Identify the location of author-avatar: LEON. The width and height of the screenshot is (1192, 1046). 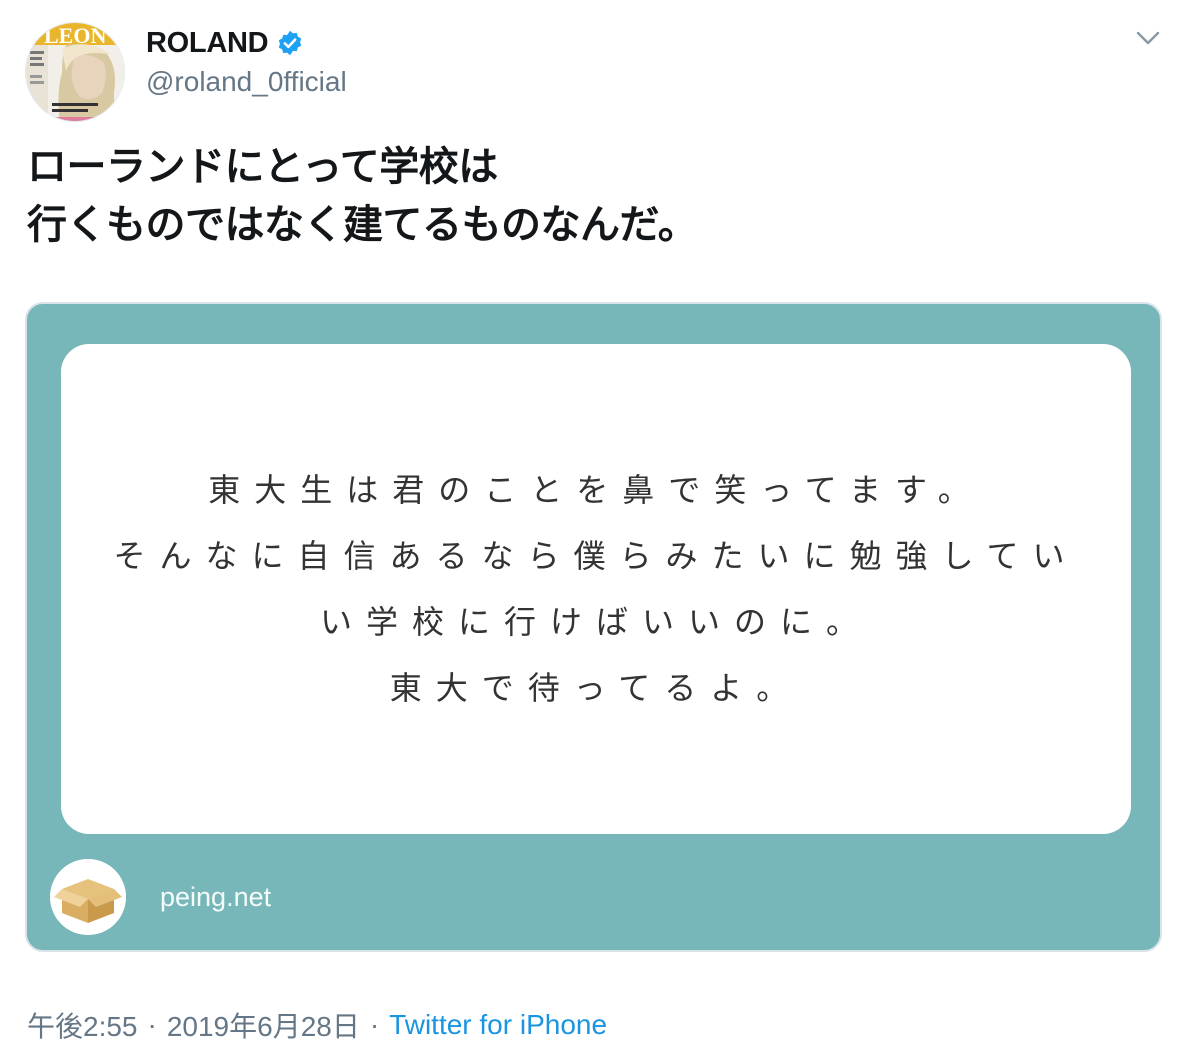
(75, 72).